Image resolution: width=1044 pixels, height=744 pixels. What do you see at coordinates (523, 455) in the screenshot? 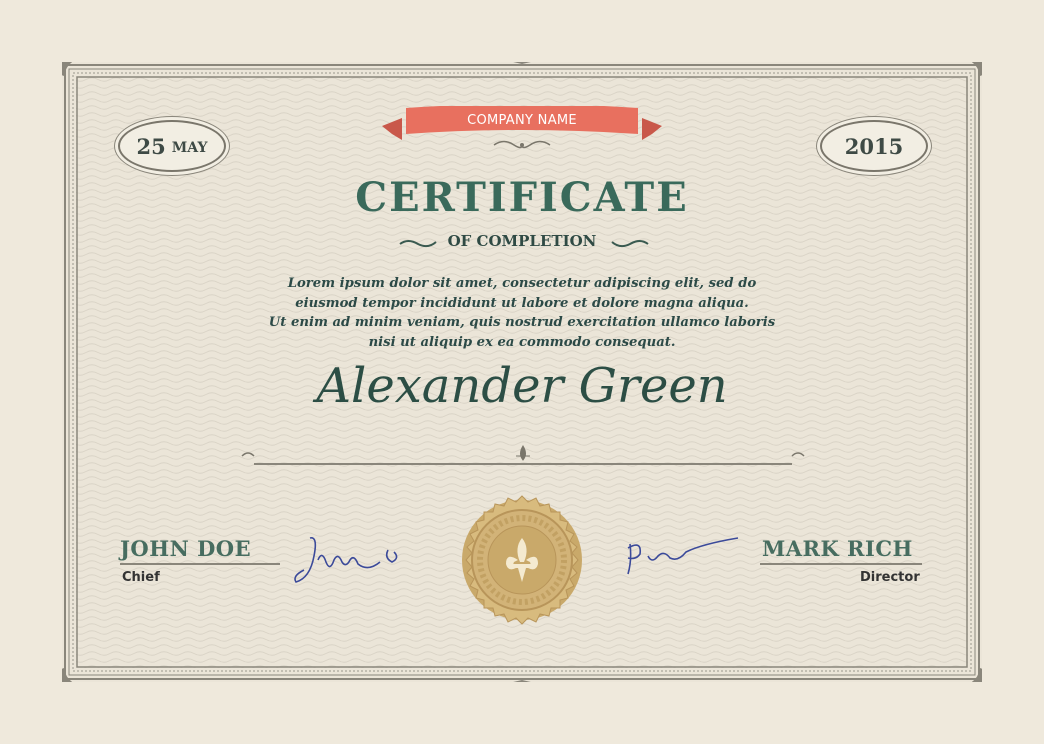
I see `name-divider` at bounding box center [523, 455].